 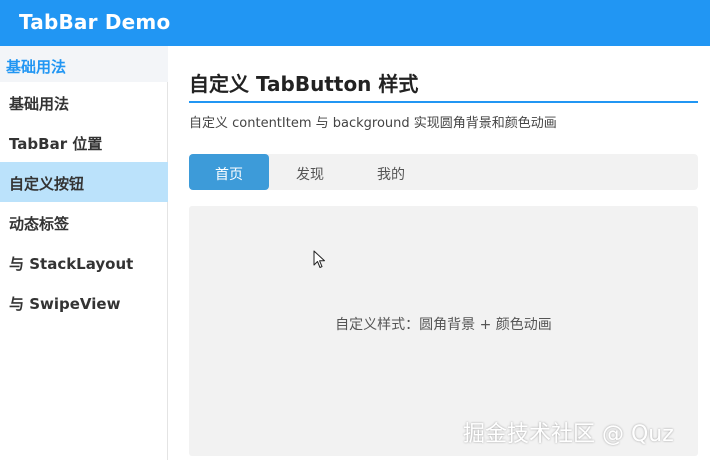 I want to click on sidebar-item-label: 与 StackLayout, so click(x=71, y=264).